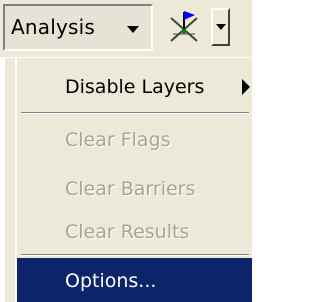 The image size is (320, 302). I want to click on menu-item-label: Clear Barriers, so click(130, 189).